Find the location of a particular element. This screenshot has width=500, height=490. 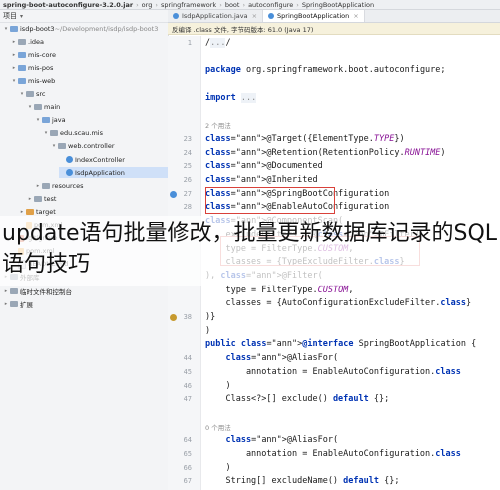

code-line: class="ann">@Target({ElementType.TYPE}) is located at coordinates (305, 138).